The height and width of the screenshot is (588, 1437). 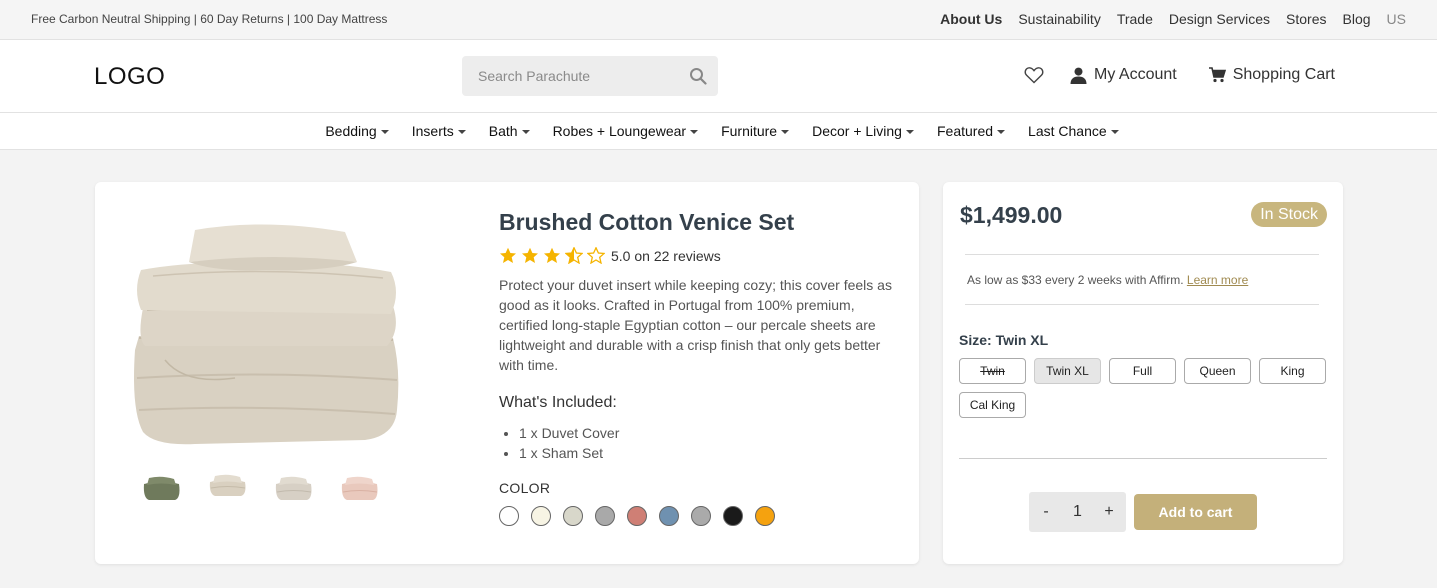 What do you see at coordinates (1004, 340) in the screenshot?
I see `size-label: Size: Twin XL` at bounding box center [1004, 340].